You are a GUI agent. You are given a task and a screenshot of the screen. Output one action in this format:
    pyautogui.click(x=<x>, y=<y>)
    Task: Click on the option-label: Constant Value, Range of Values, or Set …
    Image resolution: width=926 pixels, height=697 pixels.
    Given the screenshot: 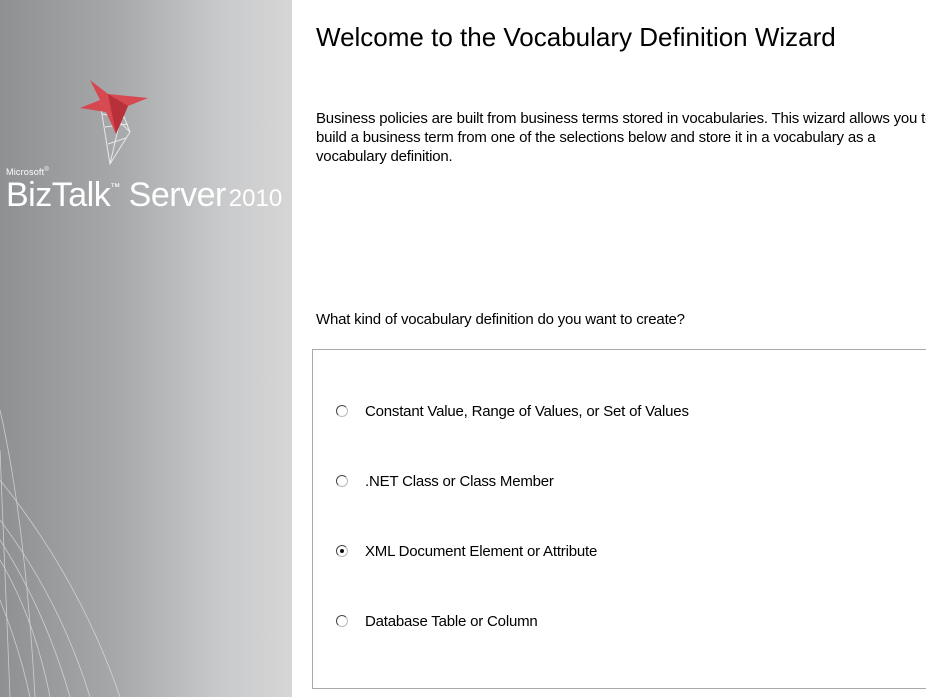 What is the action you would take?
    pyautogui.click(x=527, y=411)
    